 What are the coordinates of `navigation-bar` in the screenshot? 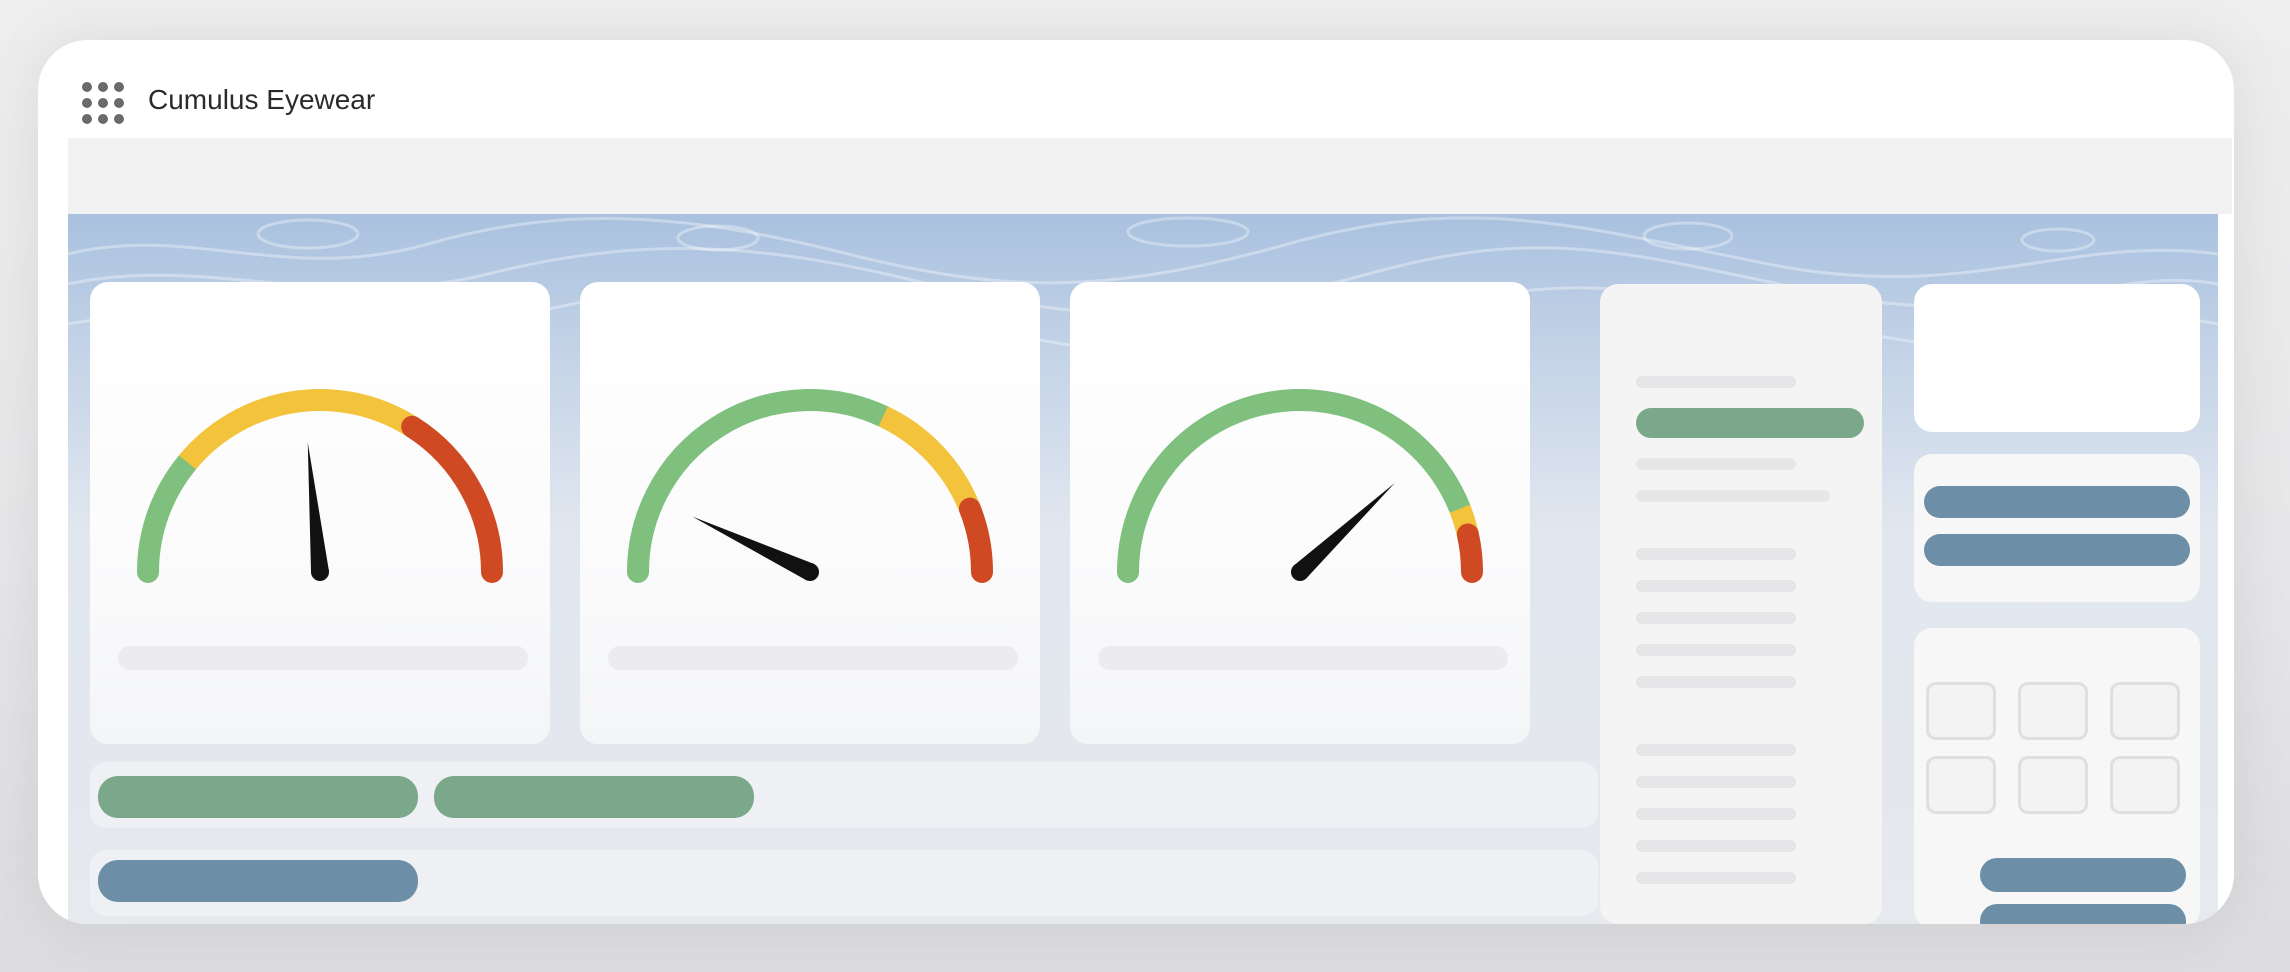 It's located at (1150, 176).